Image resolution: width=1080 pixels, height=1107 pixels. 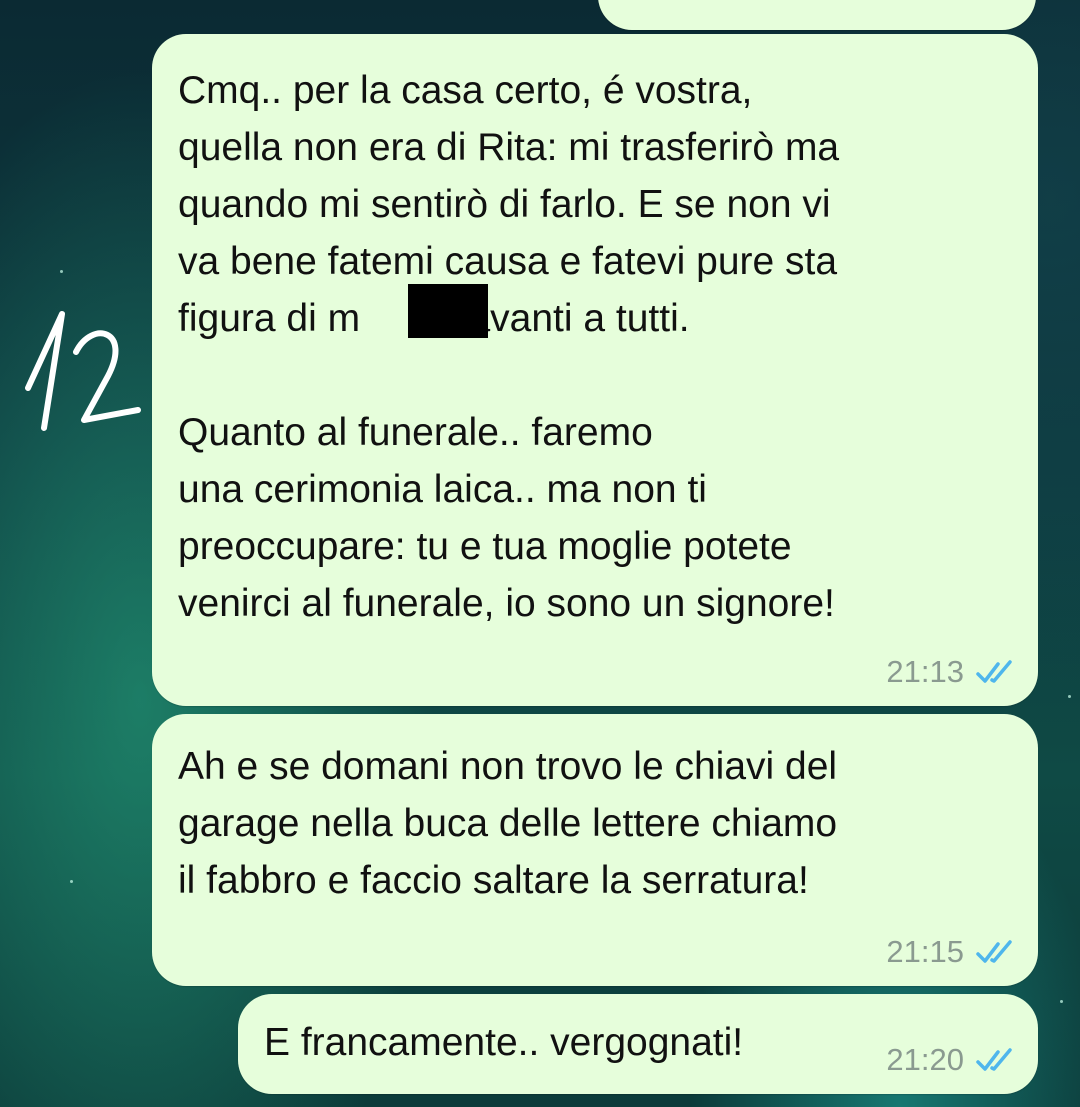 I want to click on message-meta: 21:13, so click(x=952, y=672).